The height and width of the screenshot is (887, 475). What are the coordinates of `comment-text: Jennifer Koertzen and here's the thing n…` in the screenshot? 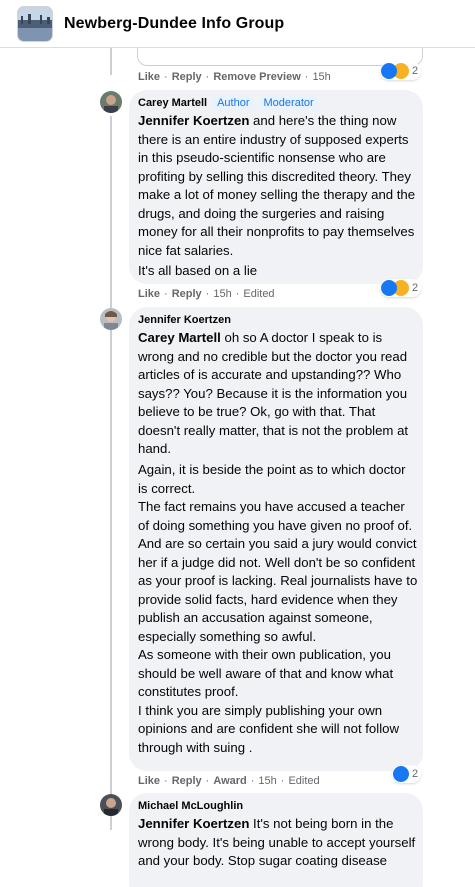 It's located at (278, 185).